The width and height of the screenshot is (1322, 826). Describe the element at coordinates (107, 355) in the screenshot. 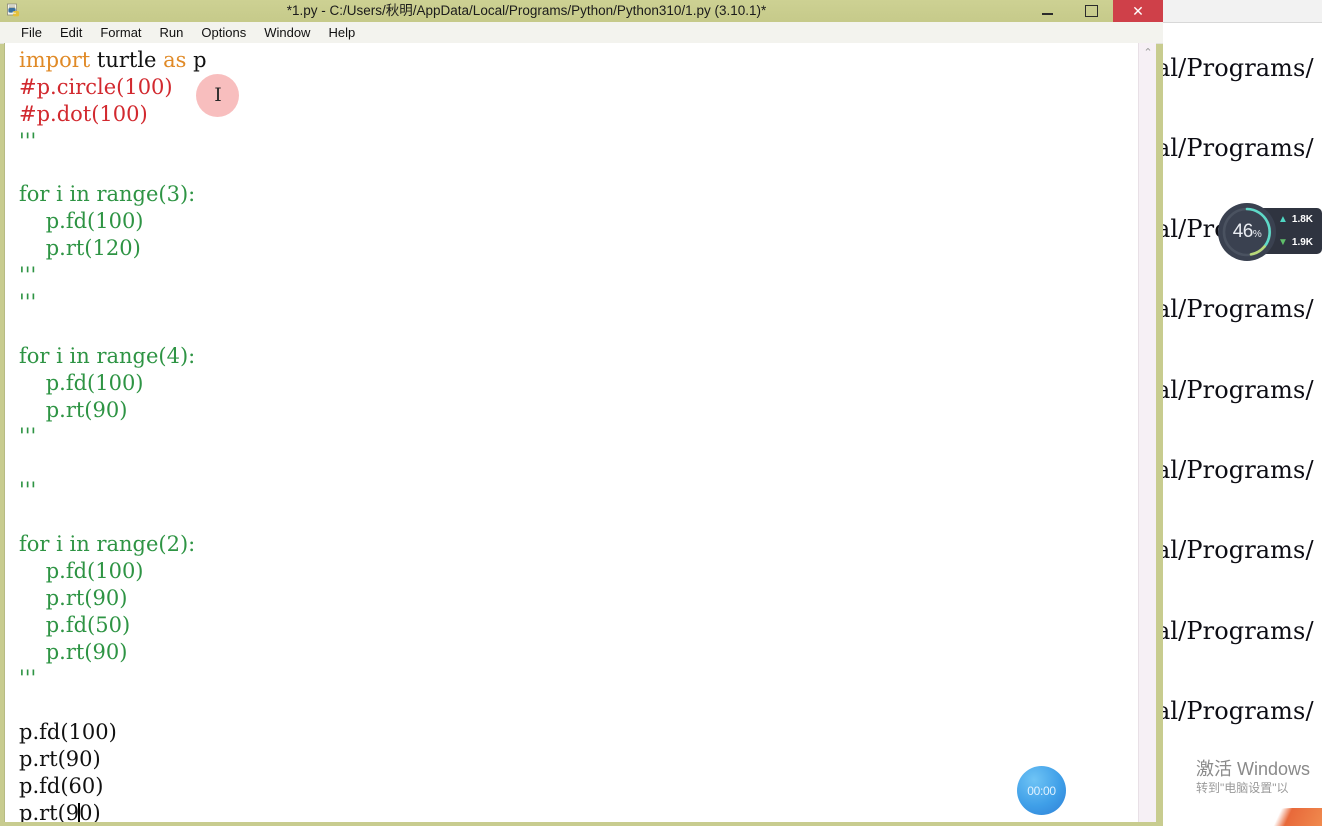

I see `code-token: for i in range(4):` at that location.